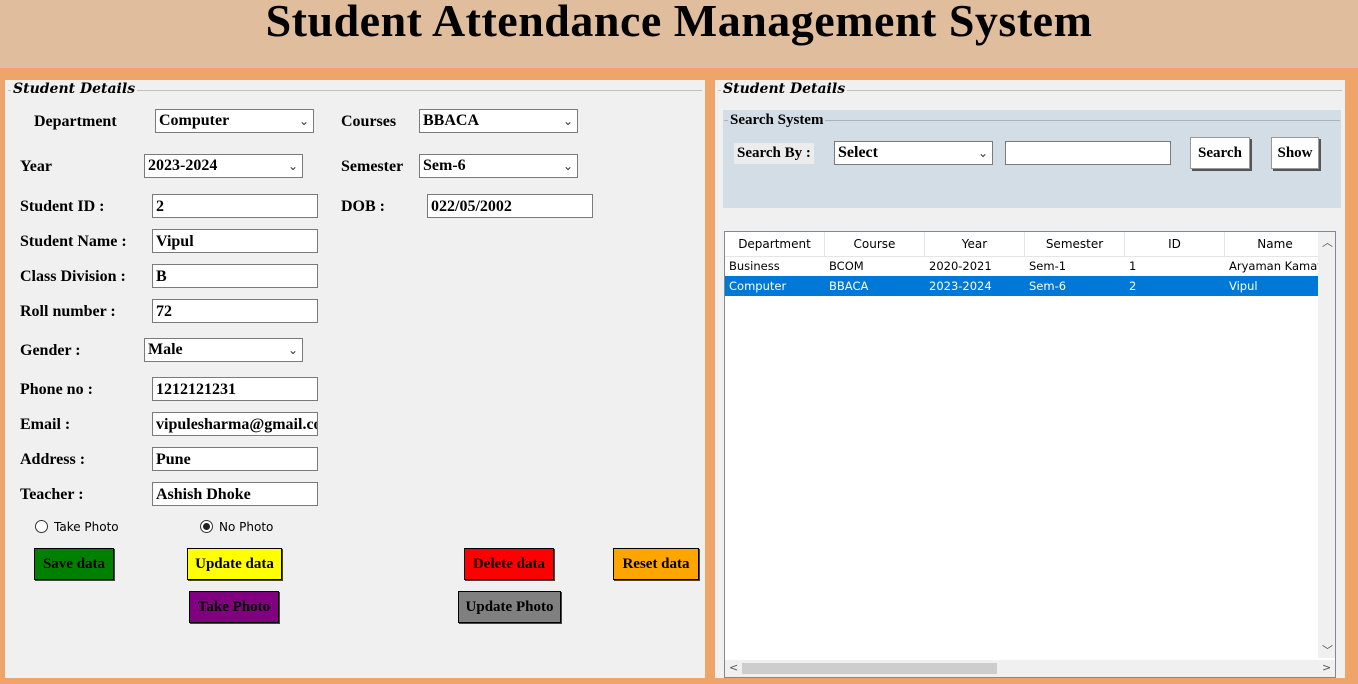  What do you see at coordinates (223, 350) in the screenshot?
I see `gender-select: Male ⌄` at bounding box center [223, 350].